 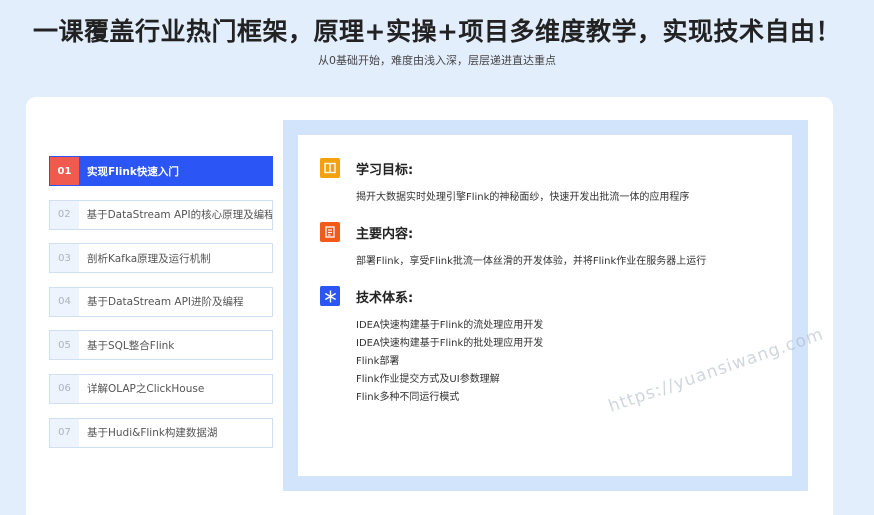 What do you see at coordinates (131, 345) in the screenshot?
I see `chapter-label: 基于SQL整合Flink` at bounding box center [131, 345].